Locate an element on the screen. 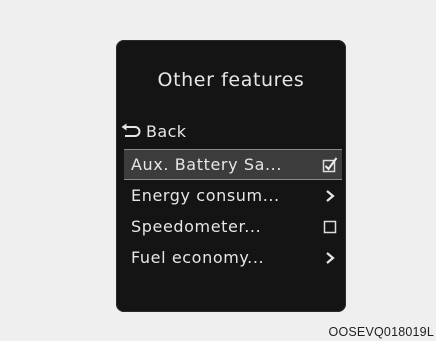 This screenshot has height=341, width=436. return-arrow-icon is located at coordinates (131, 131).